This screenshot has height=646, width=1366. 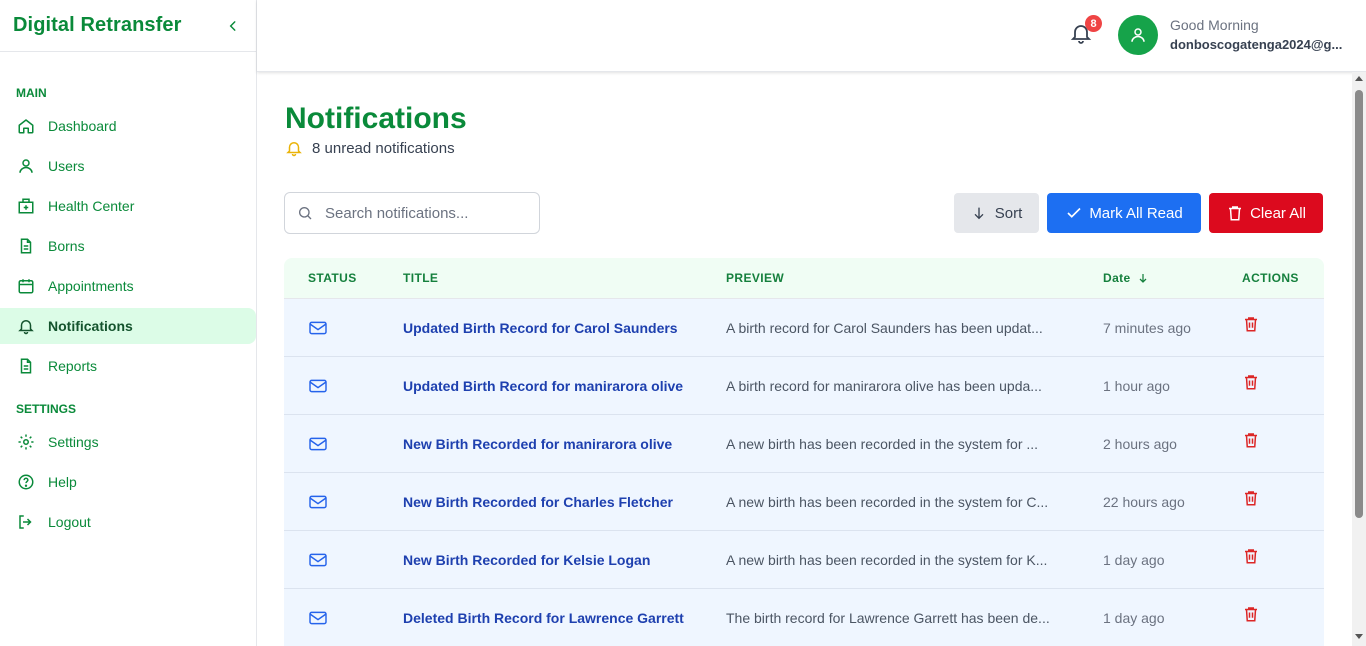 I want to click on sidebar-item-notifications: Notifications, so click(x=128, y=326).